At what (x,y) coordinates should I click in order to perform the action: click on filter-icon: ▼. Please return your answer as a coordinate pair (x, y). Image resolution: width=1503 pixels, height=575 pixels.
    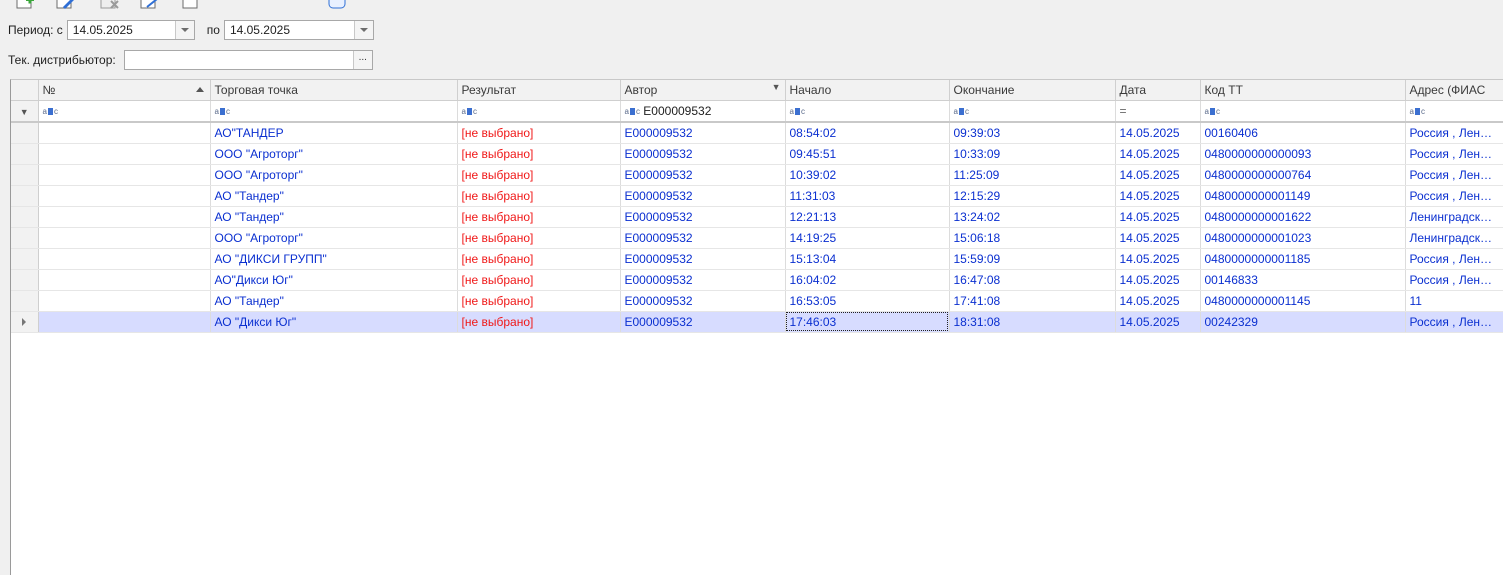
    Looking at the image, I should click on (776, 87).